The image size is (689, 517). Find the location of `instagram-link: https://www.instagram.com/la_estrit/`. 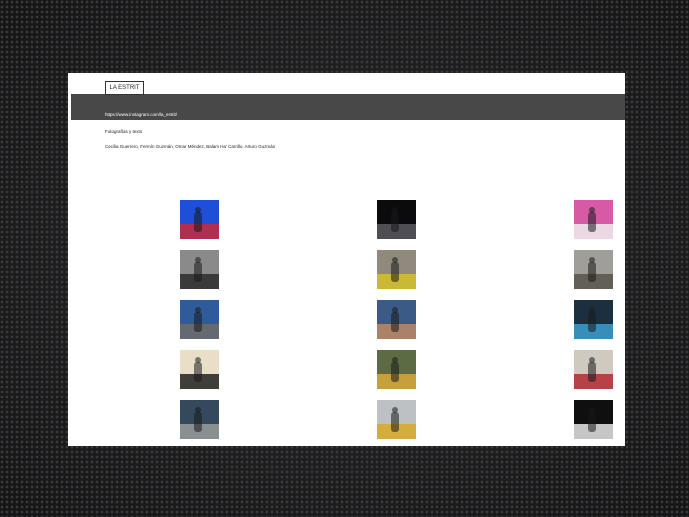

instagram-link: https://www.instagram.com/la_estrit/ is located at coordinates (141, 114).